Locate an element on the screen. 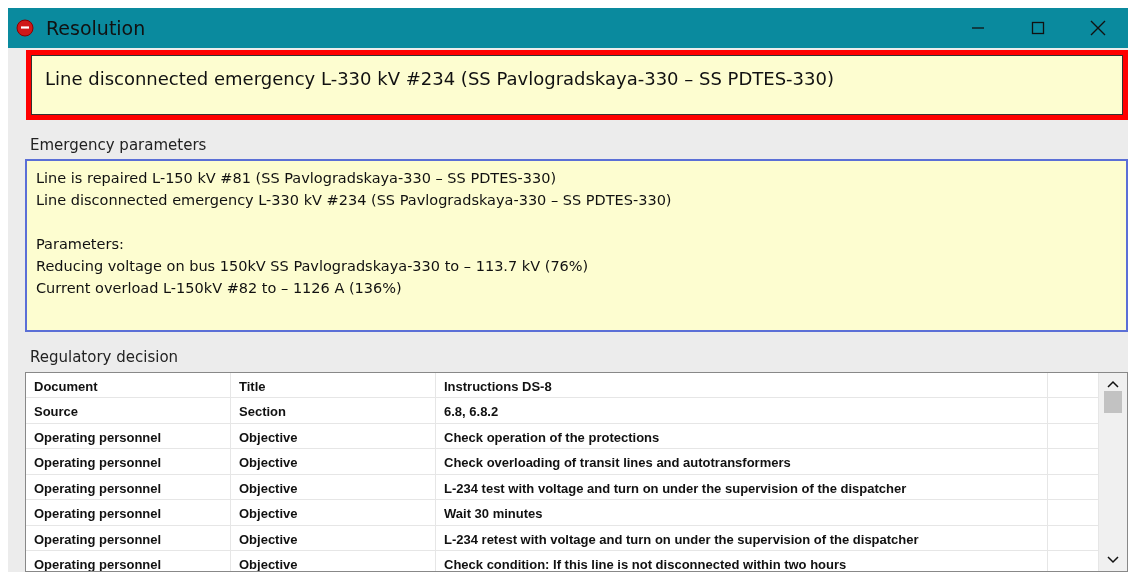 The width and height of the screenshot is (1128, 572). table-cell: Check overloading of transit lines and autotransformers is located at coordinates (742, 462).